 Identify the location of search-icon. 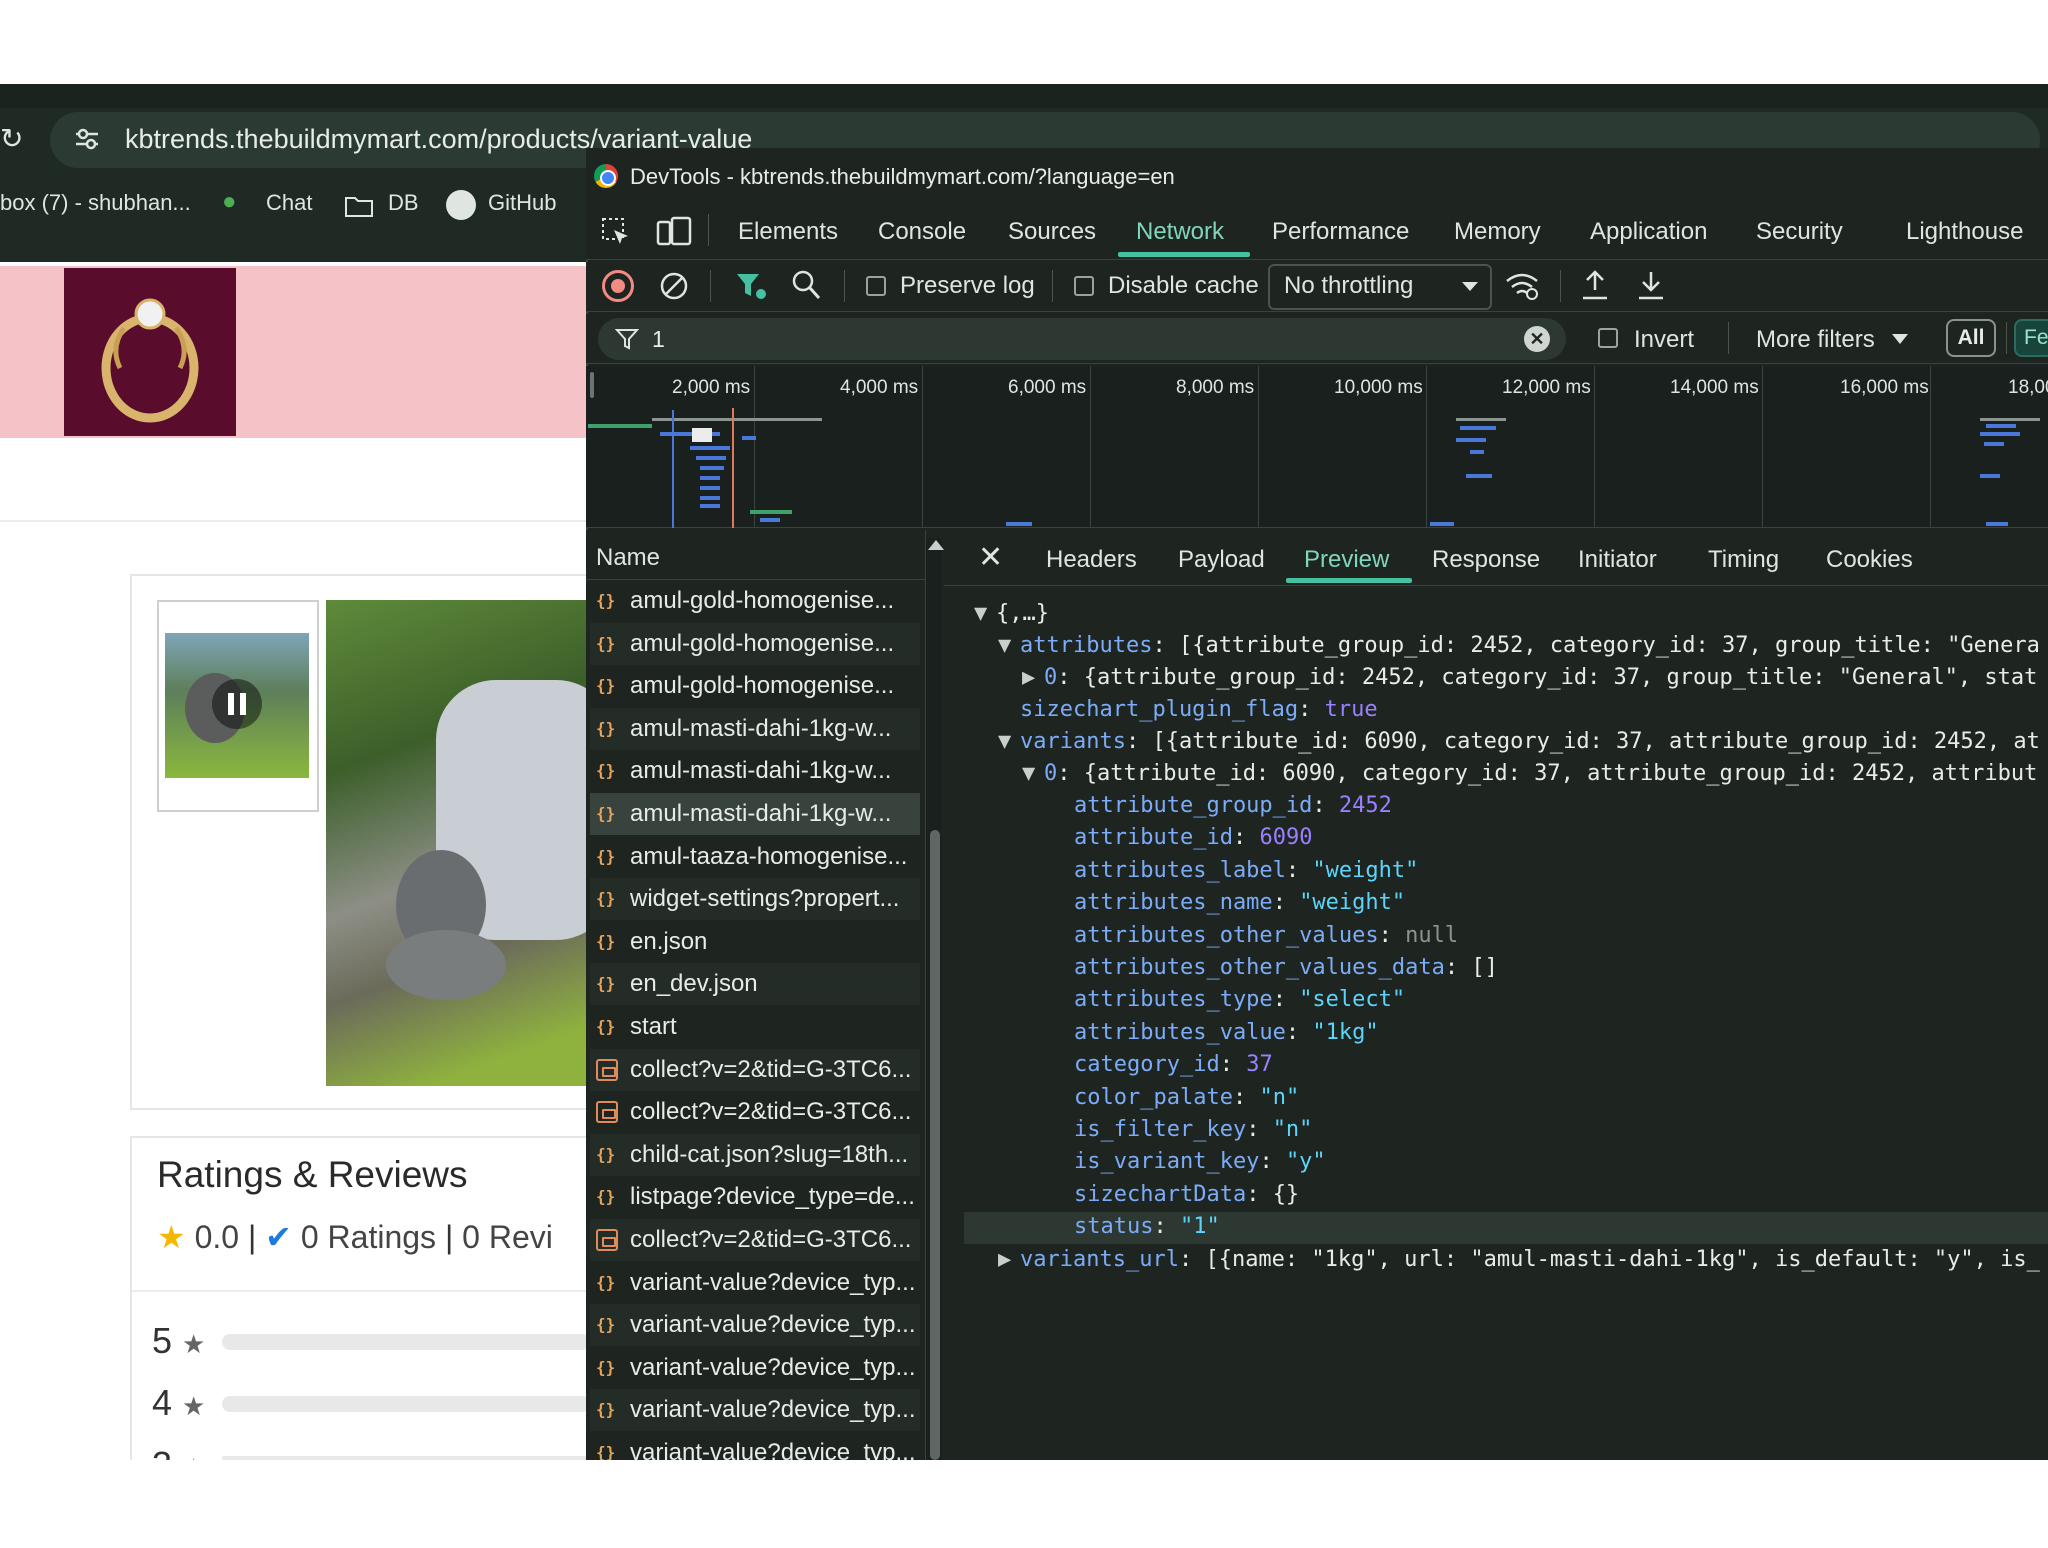
(806, 285).